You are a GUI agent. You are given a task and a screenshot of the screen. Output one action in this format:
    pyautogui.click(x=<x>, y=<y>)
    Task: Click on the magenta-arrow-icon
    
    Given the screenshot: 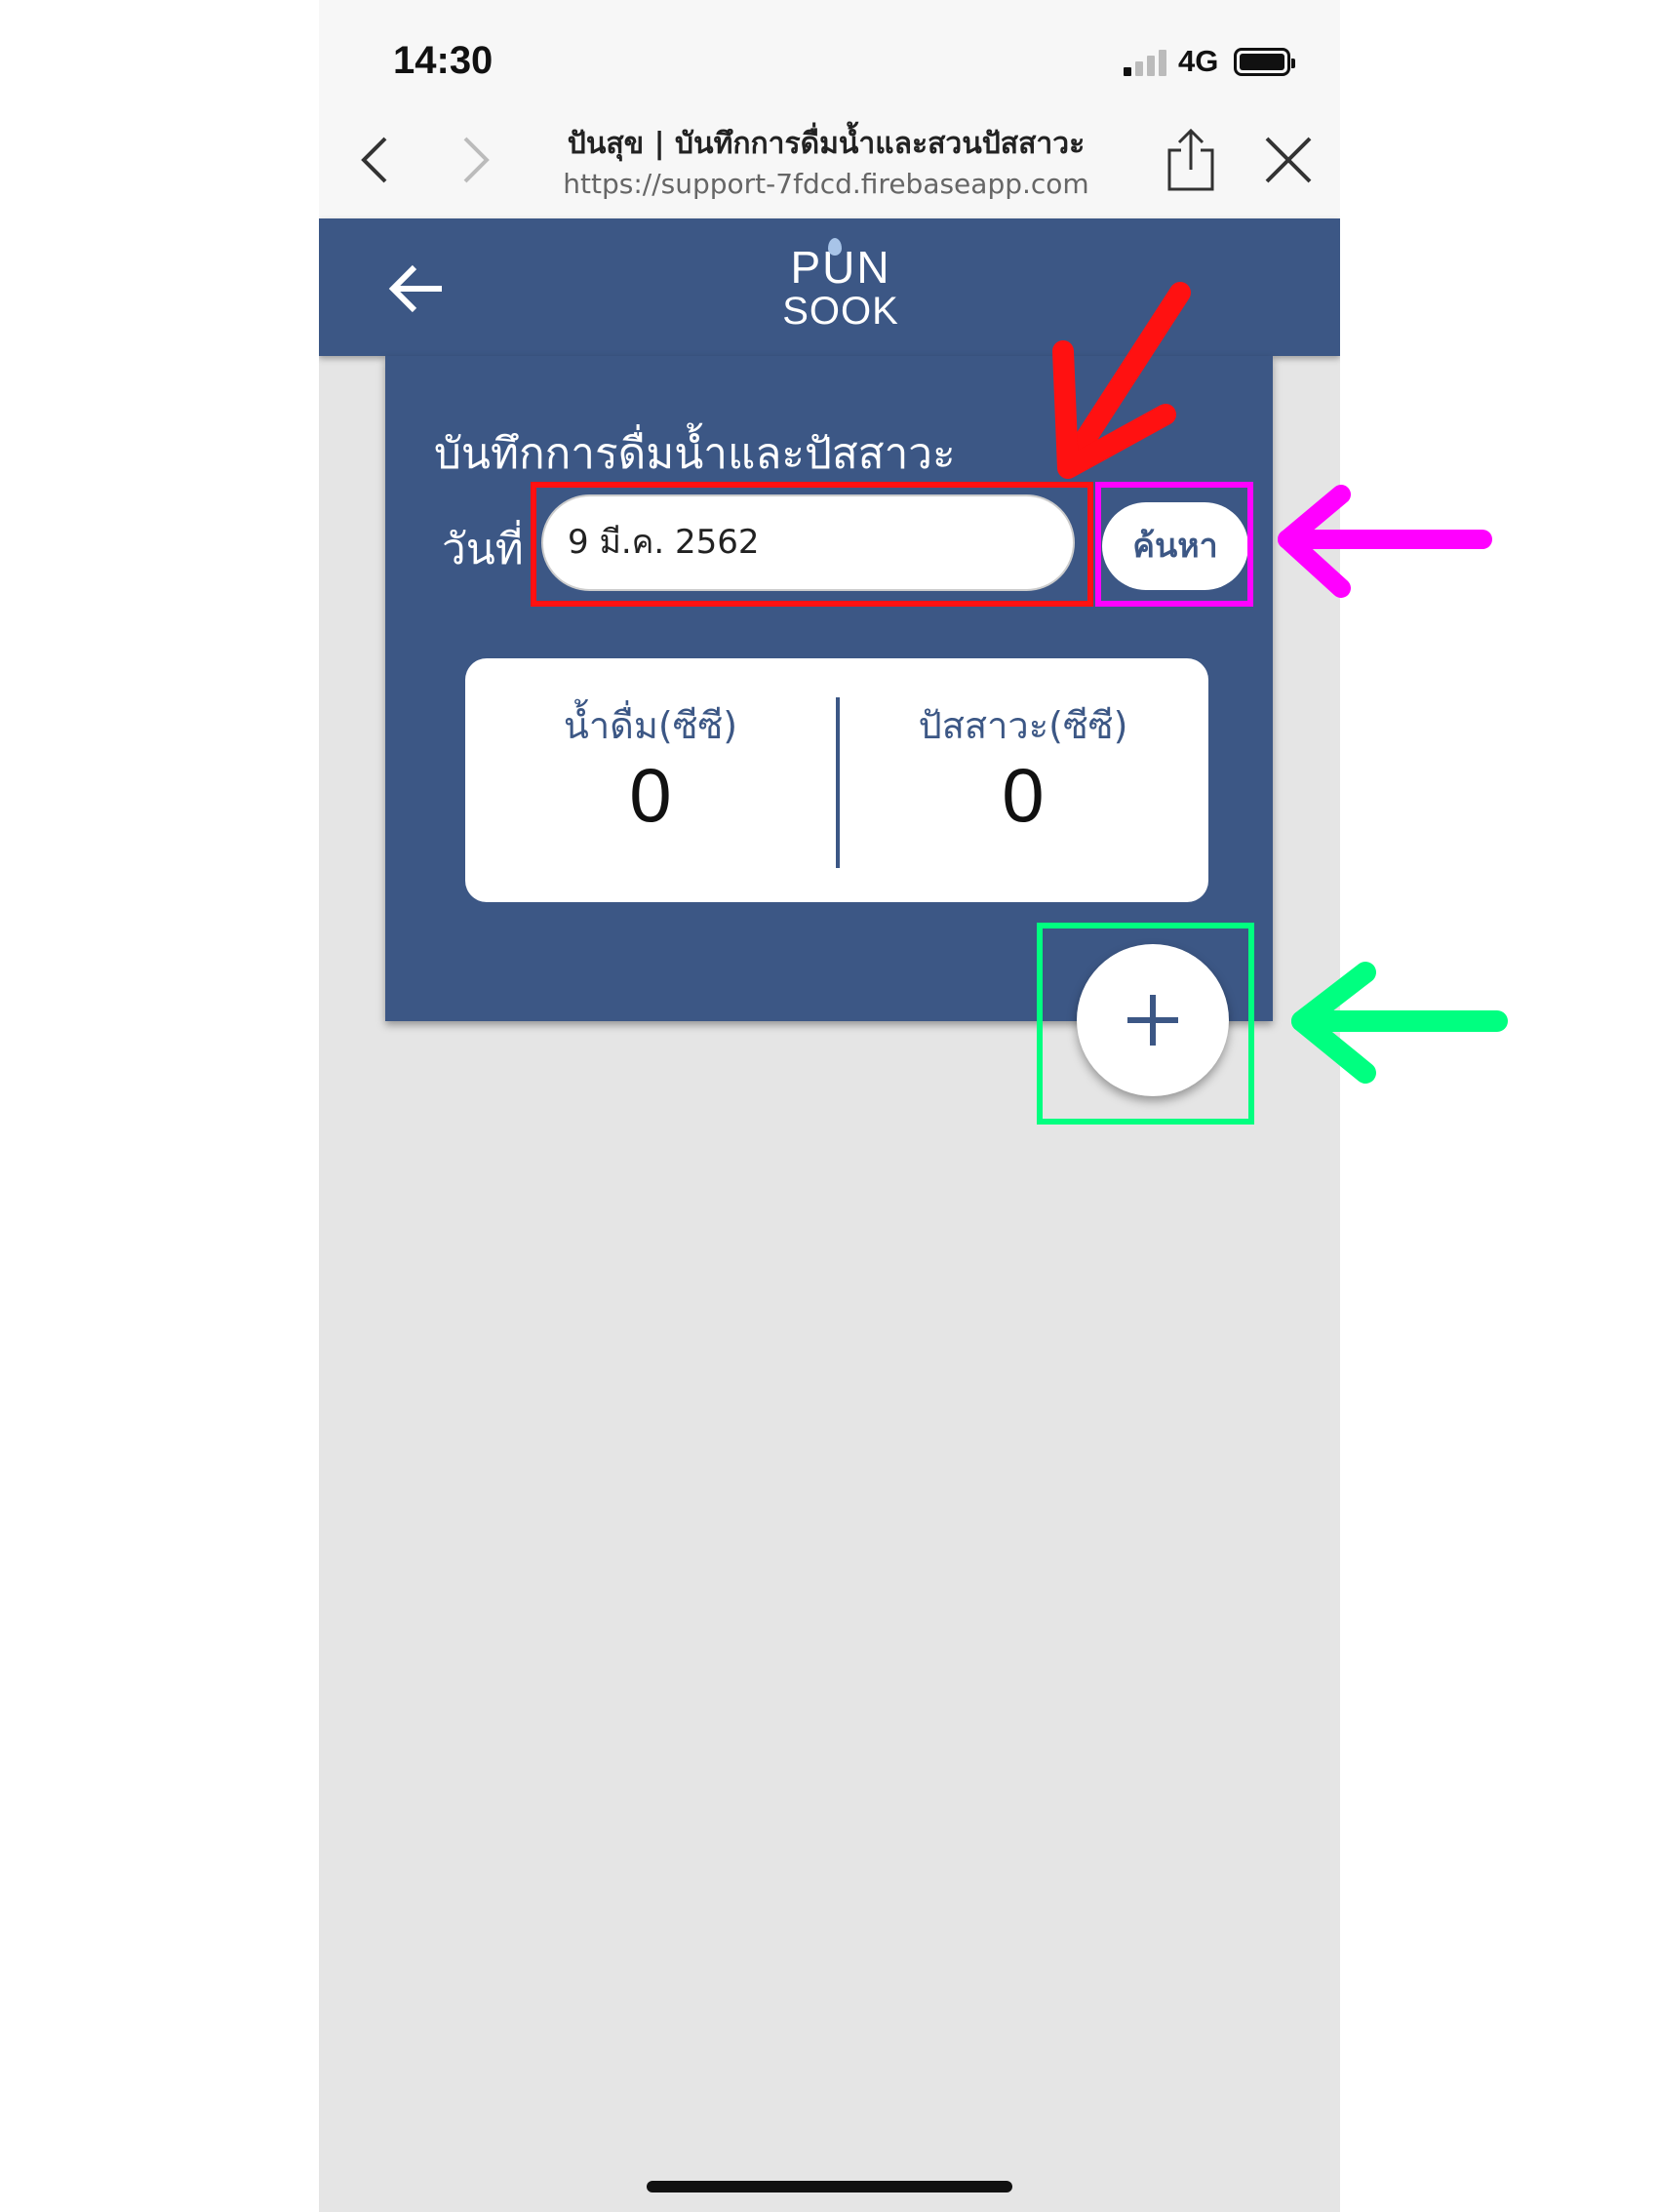 What is the action you would take?
    pyautogui.click(x=1385, y=541)
    